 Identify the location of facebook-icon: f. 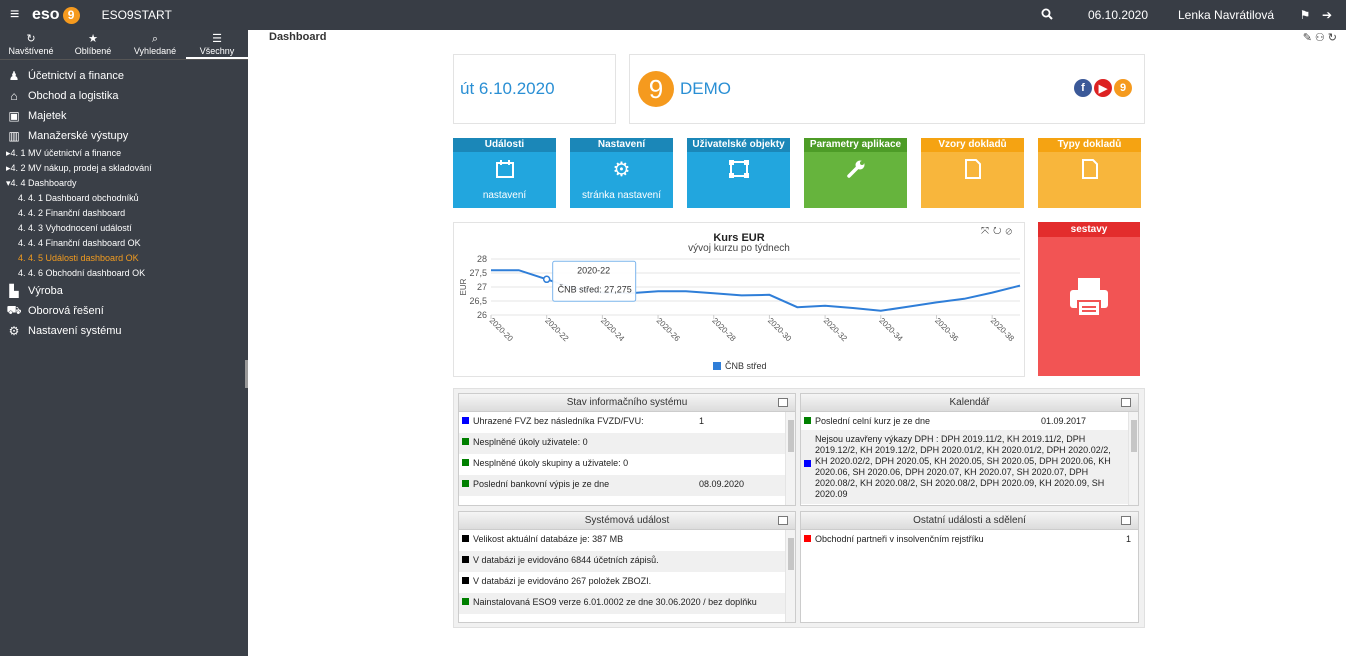
(1083, 88).